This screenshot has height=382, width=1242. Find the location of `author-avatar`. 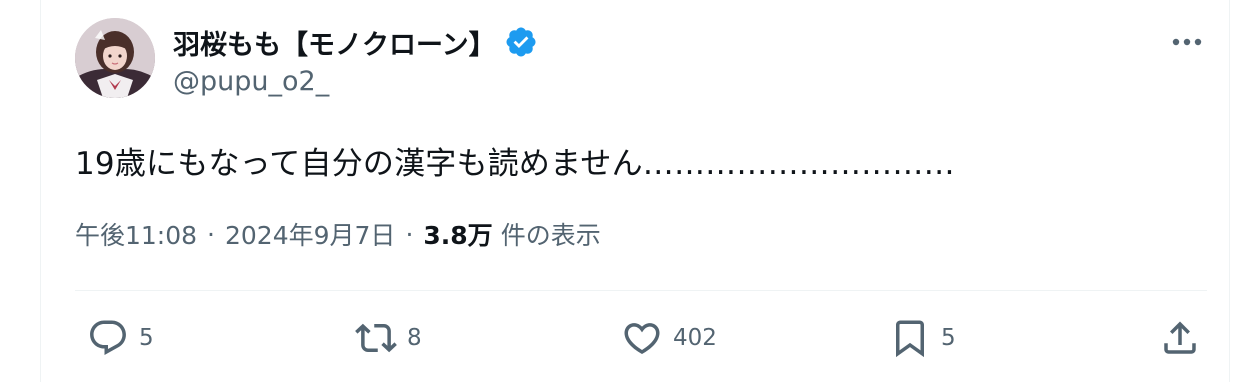

author-avatar is located at coordinates (115, 58).